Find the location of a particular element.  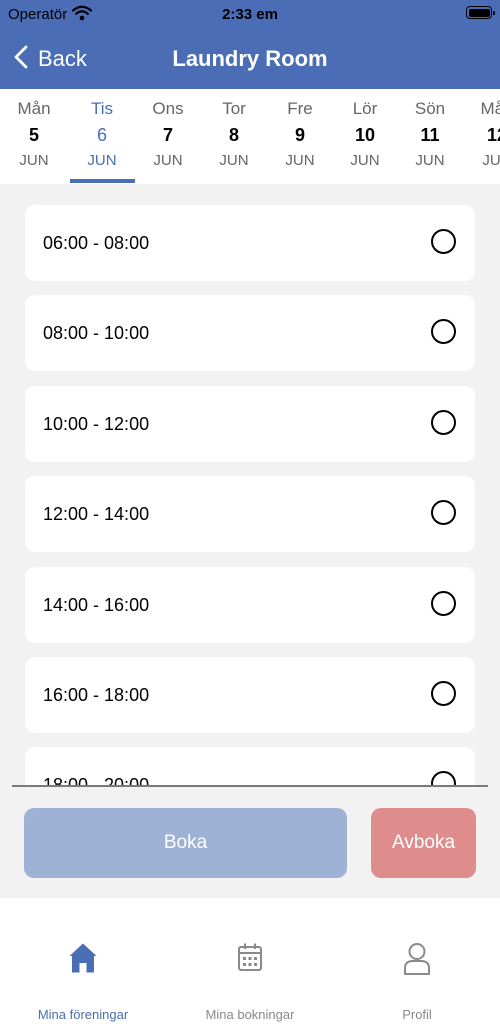

cancel-booking-button: Avboka is located at coordinates (423, 843).